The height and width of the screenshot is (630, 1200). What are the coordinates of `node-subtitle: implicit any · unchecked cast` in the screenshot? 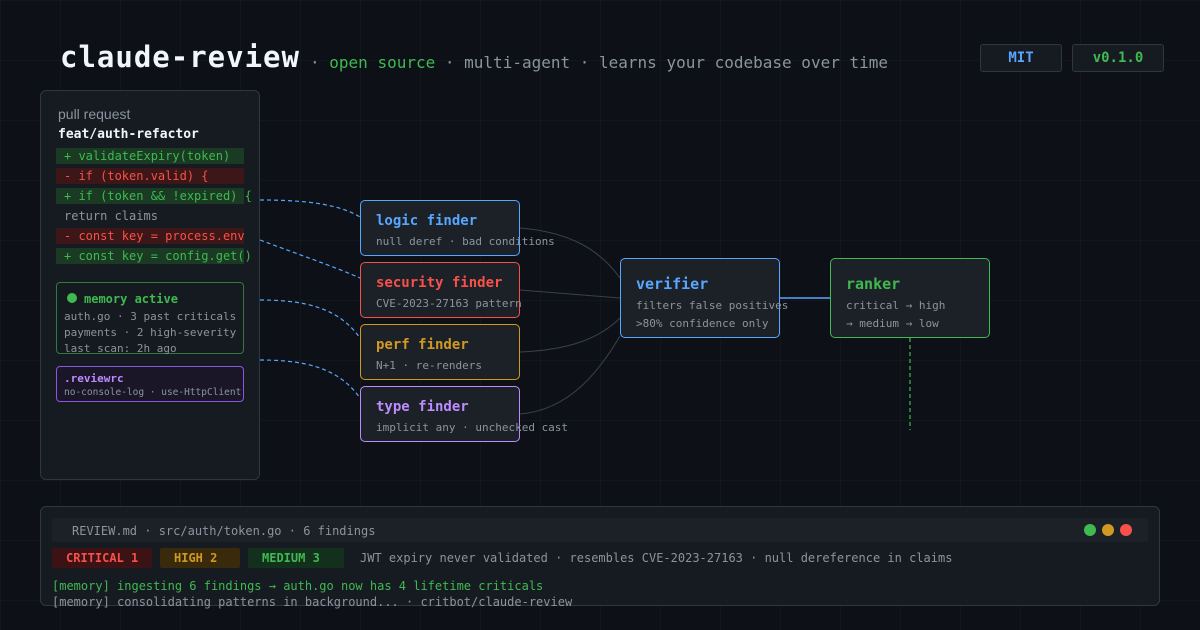 It's located at (472, 427).